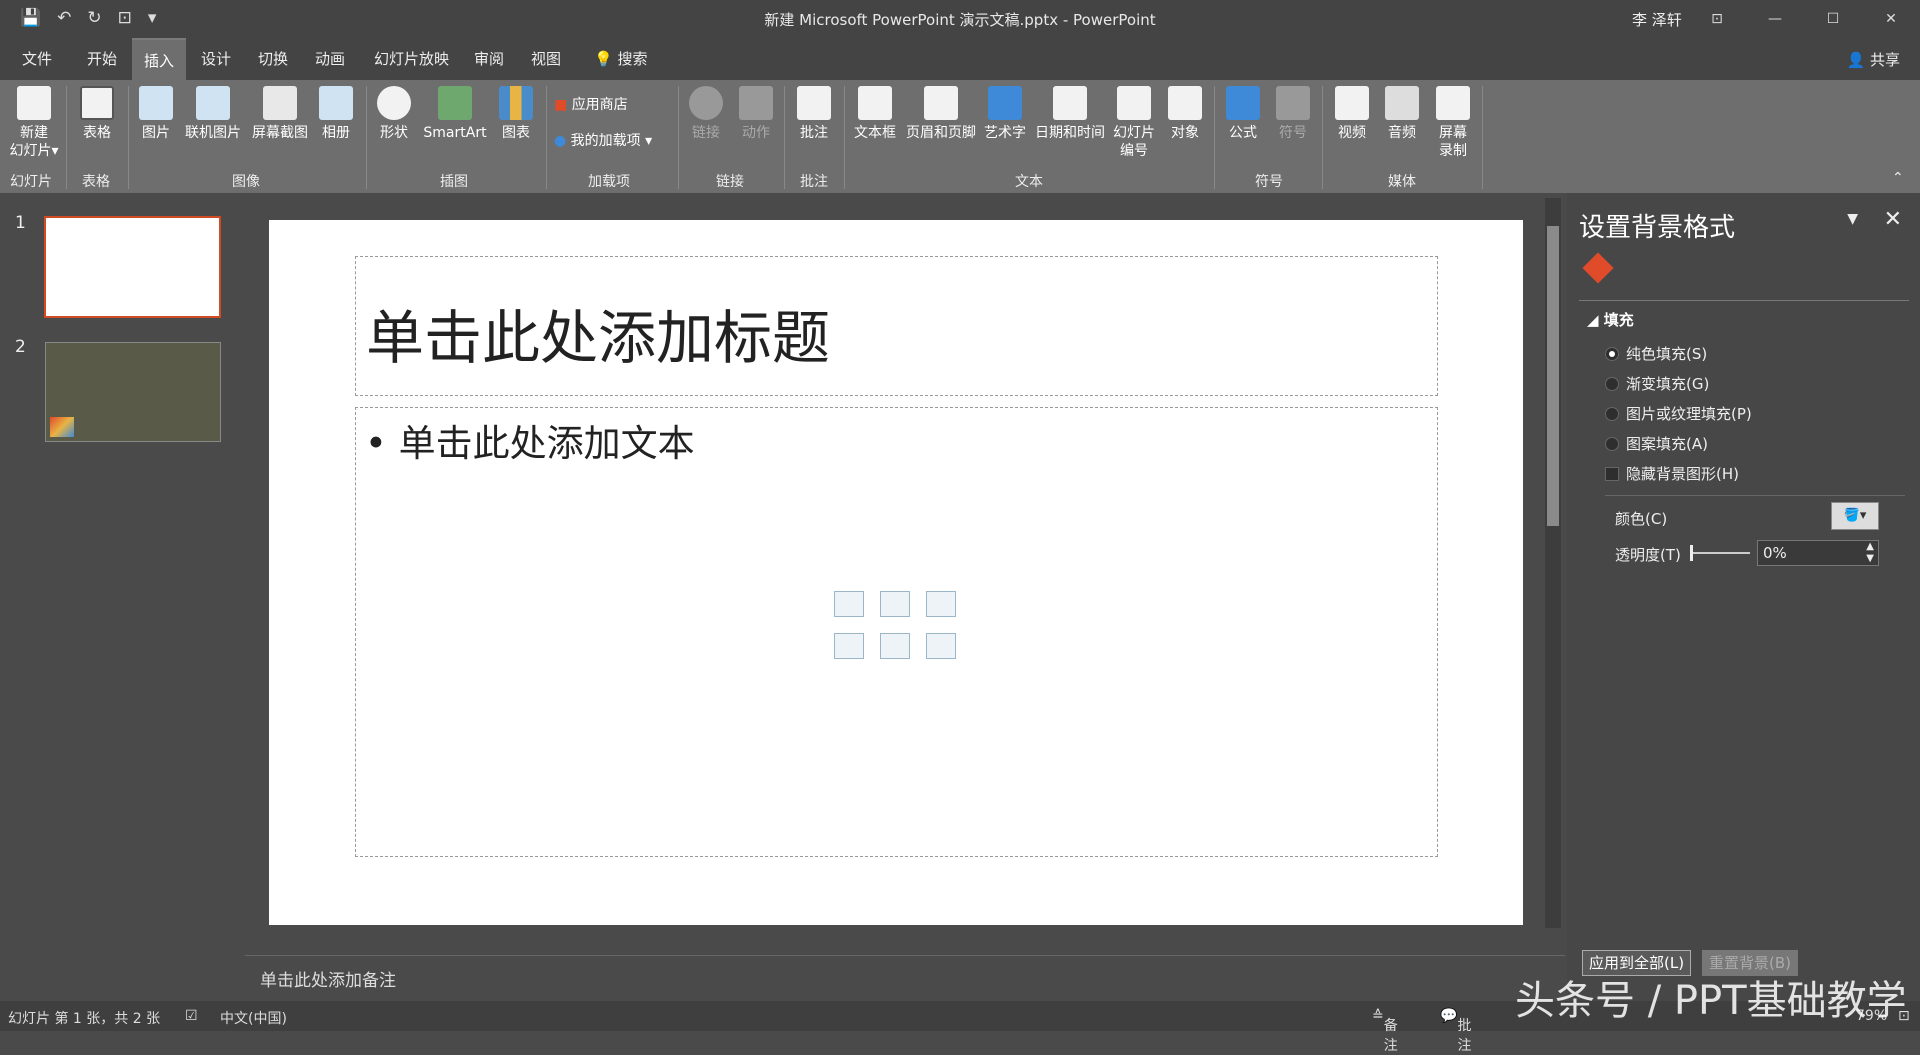  Describe the element at coordinates (1612, 473) in the screenshot. I see `checkbox` at that location.